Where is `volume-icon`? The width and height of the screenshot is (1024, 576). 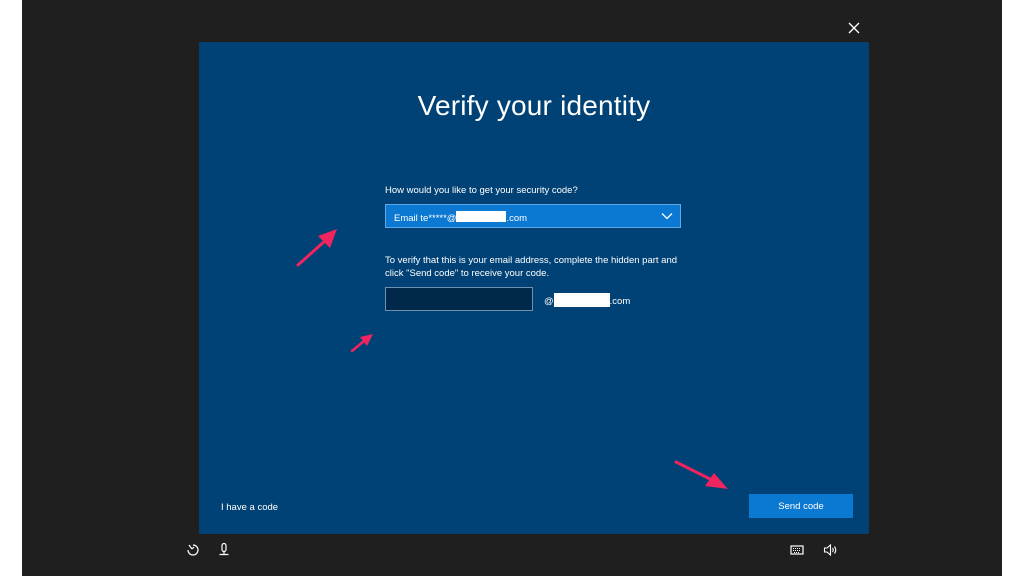
volume-icon is located at coordinates (830, 550).